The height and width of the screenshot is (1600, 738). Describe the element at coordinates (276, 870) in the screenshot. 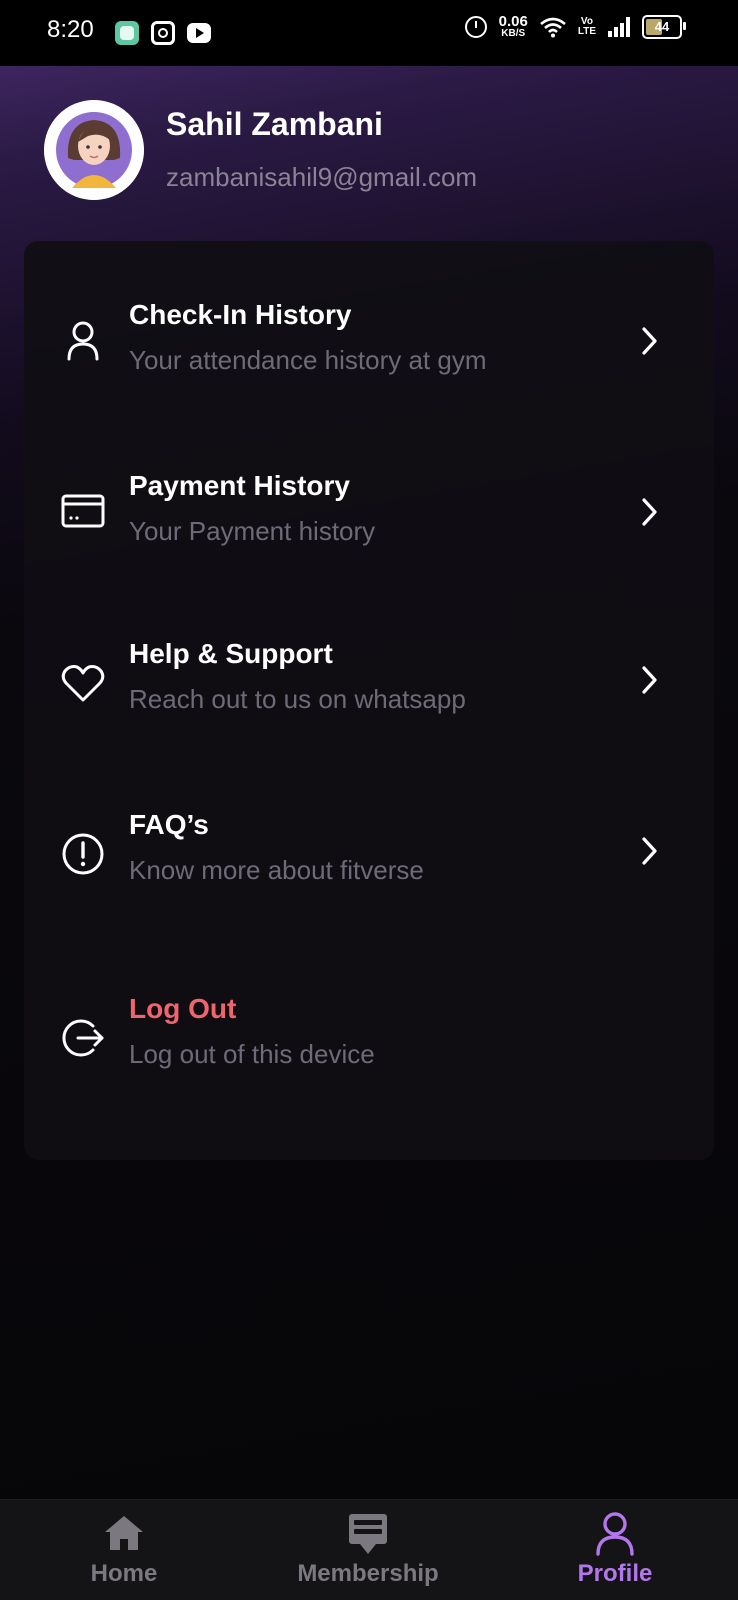

I see `menu-item-subtitle: Know more about fitverse` at that location.